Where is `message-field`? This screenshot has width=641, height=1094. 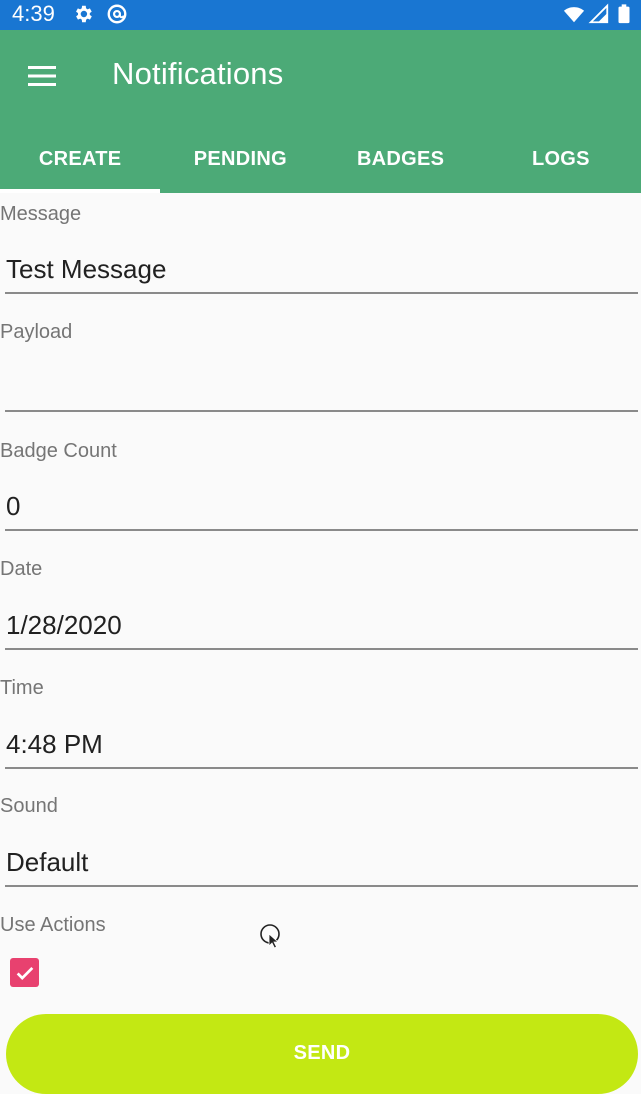 message-field is located at coordinates (321, 272).